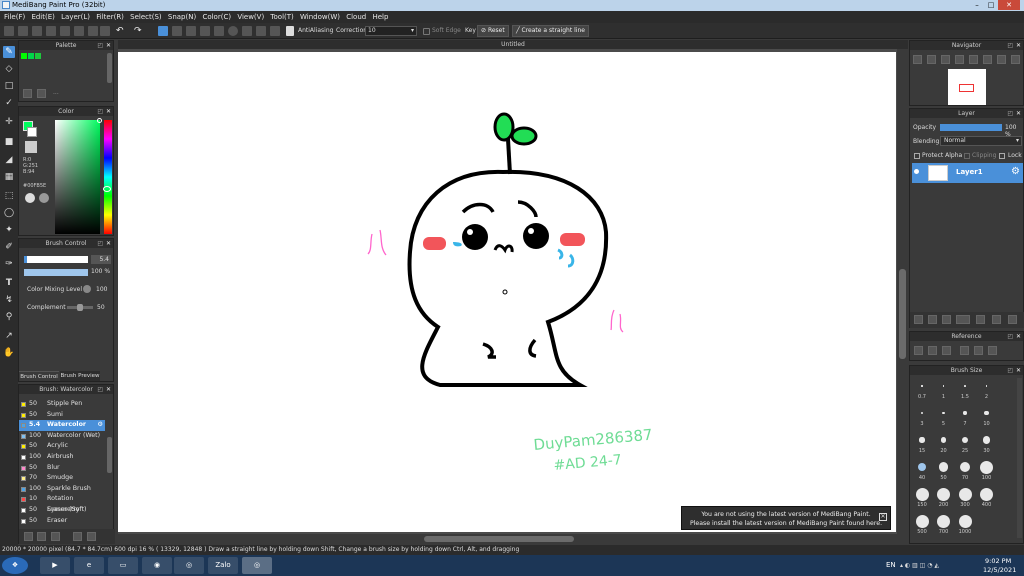 Image resolution: width=1024 pixels, height=576 pixels. What do you see at coordinates (945, 59) in the screenshot?
I see `fit-icon` at bounding box center [945, 59].